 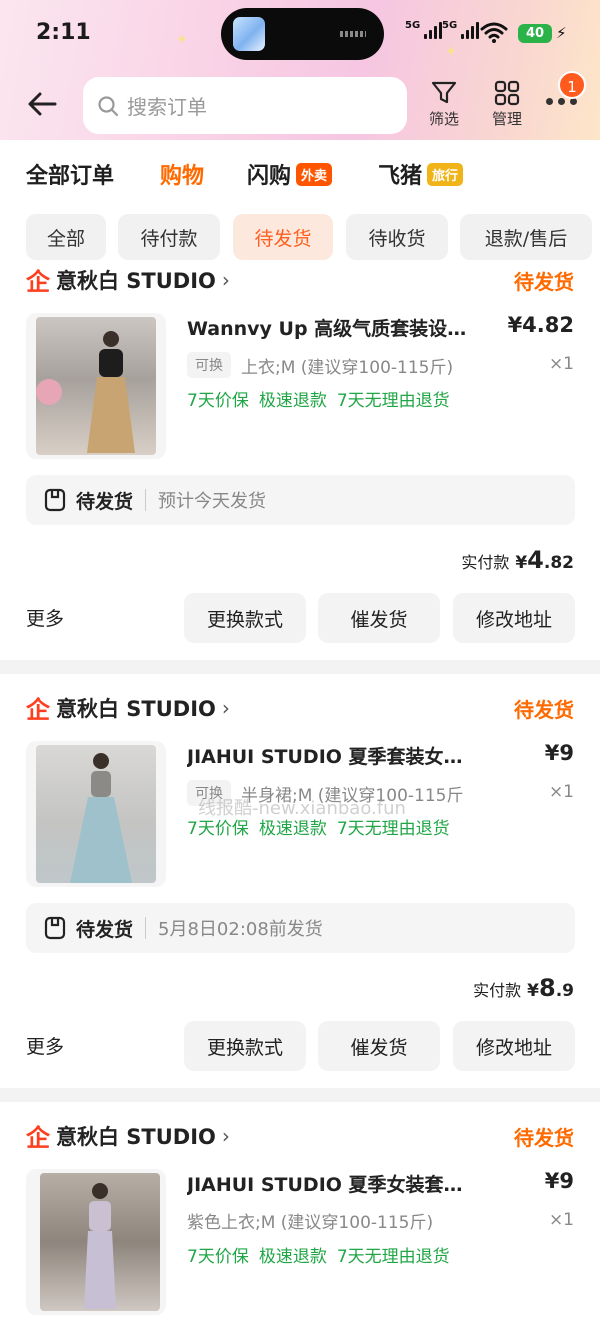 I want to click on sku-row: 紫色上衣;M (建议穿100-115斤), so click(x=310, y=1220).